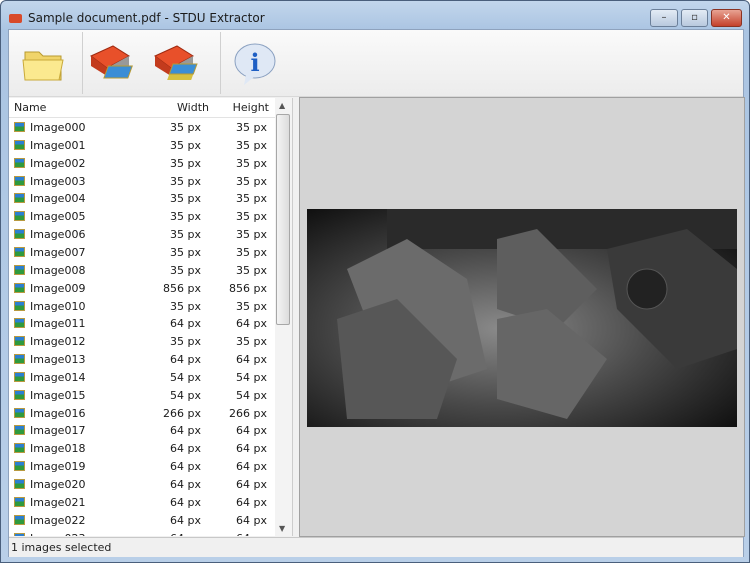 The width and height of the screenshot is (750, 563). Describe the element at coordinates (142, 378) in the screenshot. I see `table-row: Image014 54 px 54 px` at that location.